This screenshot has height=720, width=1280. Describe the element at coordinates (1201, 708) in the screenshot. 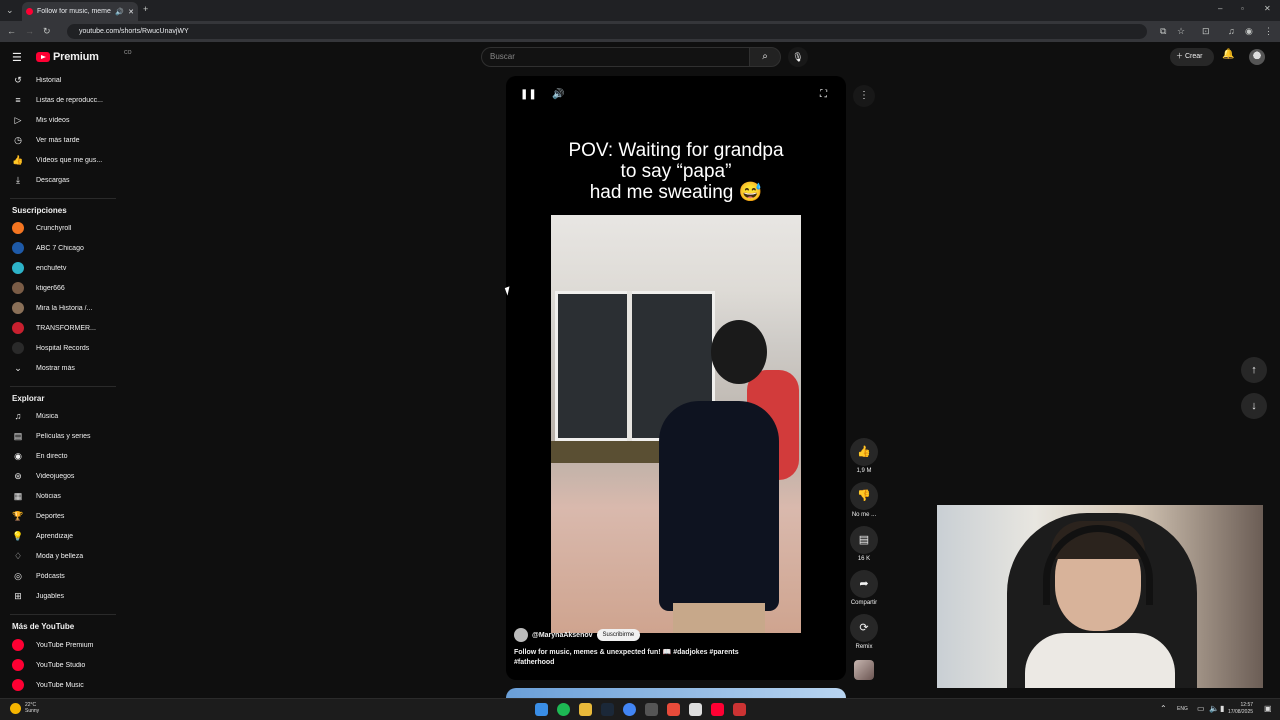

I see `network-icon: ▭` at that location.